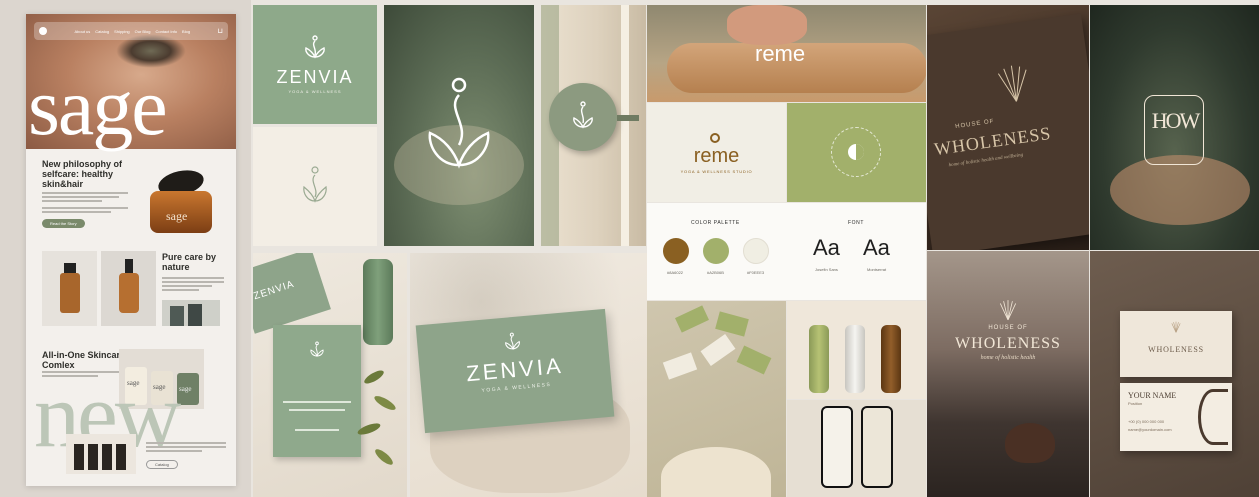 The image size is (1259, 497). Describe the element at coordinates (186, 447) in the screenshot. I see `footer-paragraph` at that location.